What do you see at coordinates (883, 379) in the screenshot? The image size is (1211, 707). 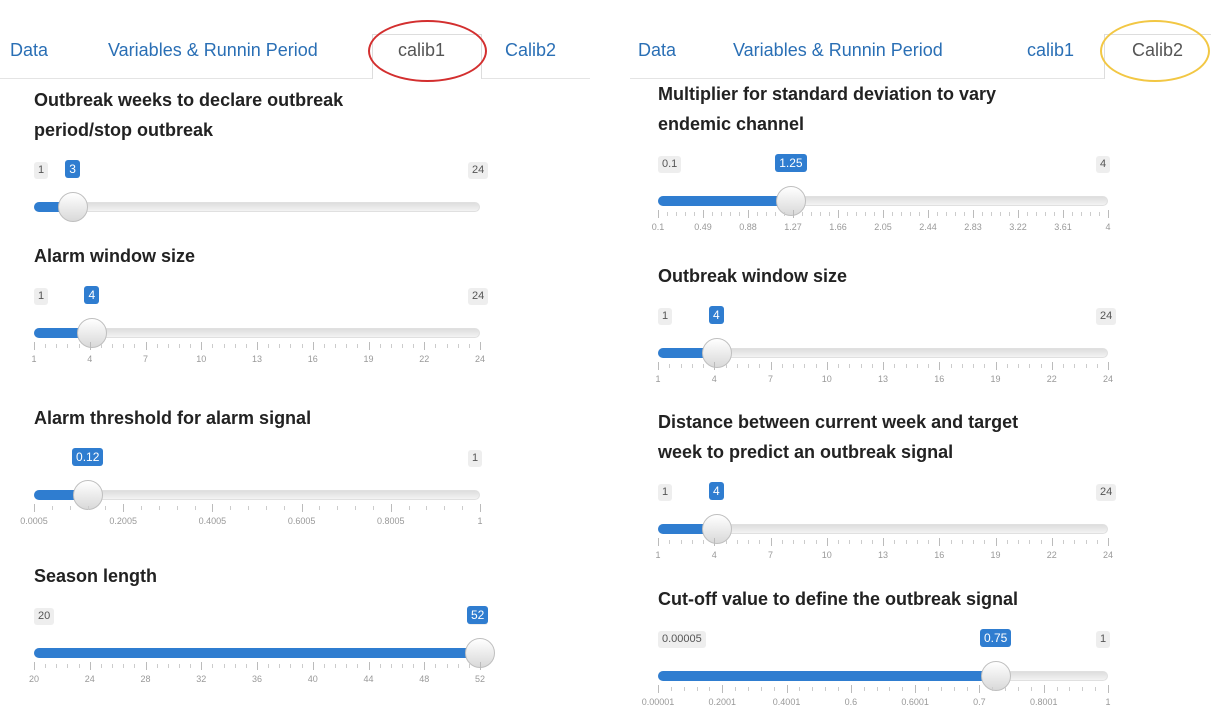 I see `slider-tick-label: 13` at bounding box center [883, 379].